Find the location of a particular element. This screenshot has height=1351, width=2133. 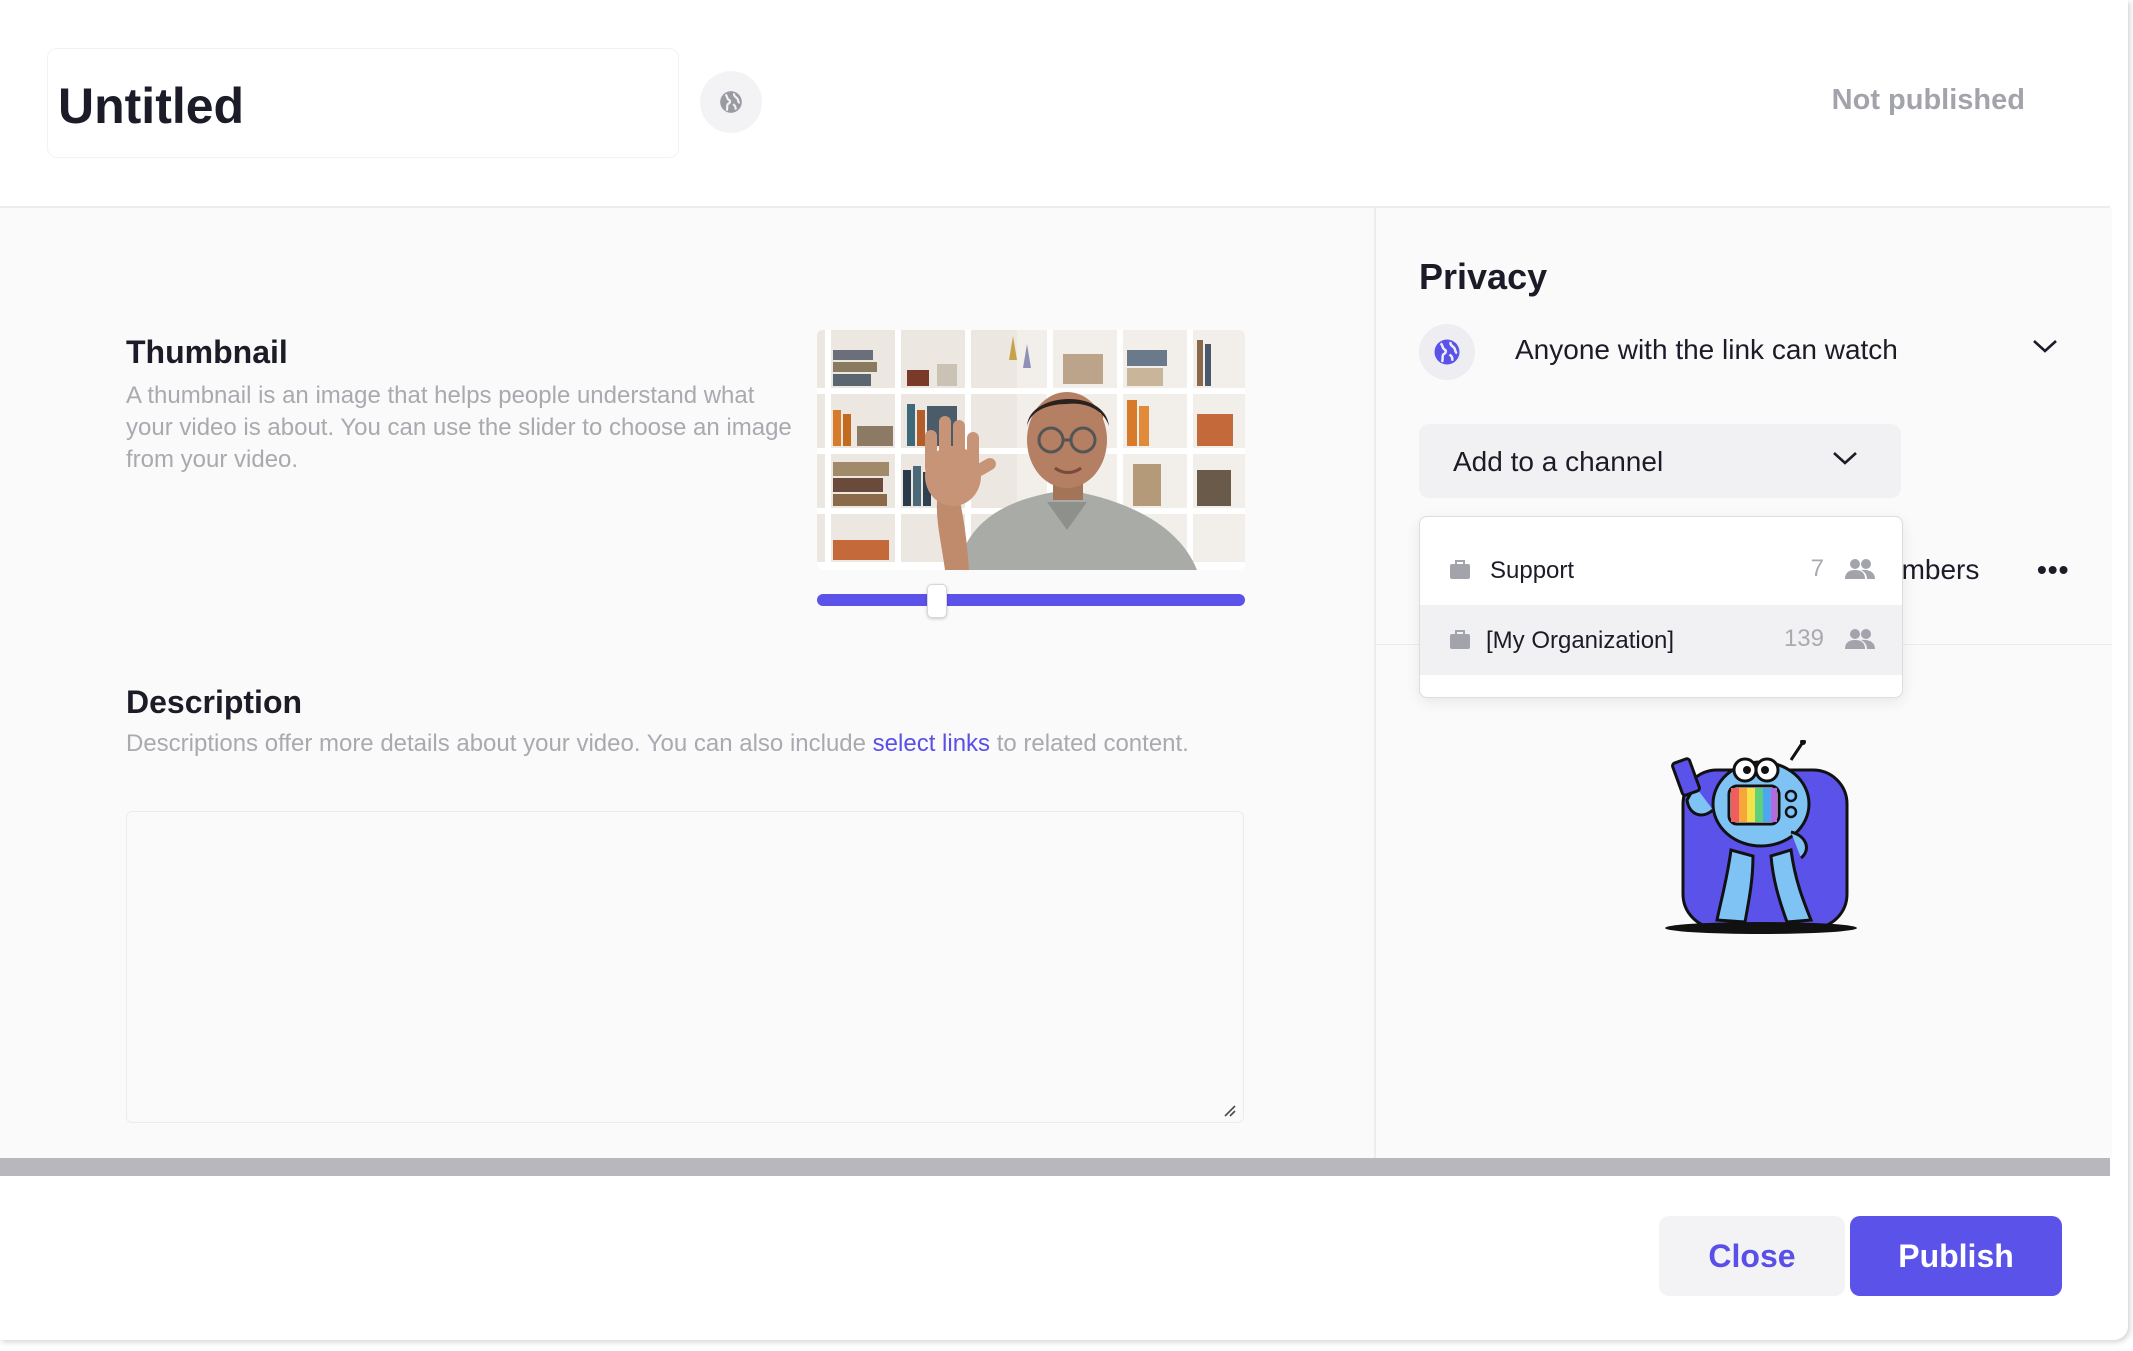

thumbnail-preview is located at coordinates (1031, 450).